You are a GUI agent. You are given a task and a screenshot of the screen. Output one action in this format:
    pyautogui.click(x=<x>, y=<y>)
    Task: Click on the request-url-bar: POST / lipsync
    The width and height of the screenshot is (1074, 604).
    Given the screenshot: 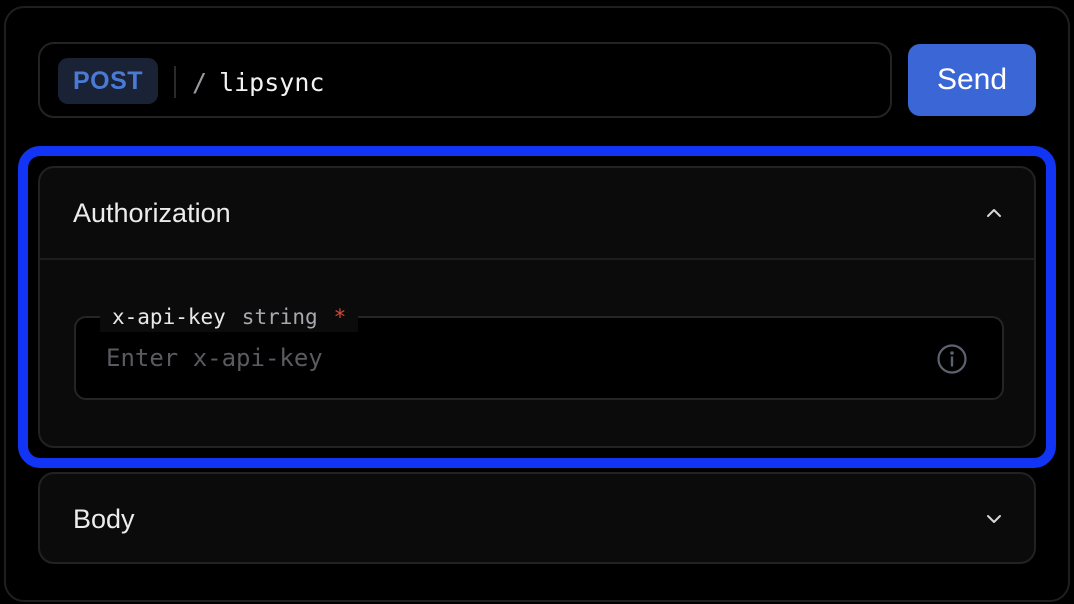 What is the action you would take?
    pyautogui.click(x=465, y=80)
    